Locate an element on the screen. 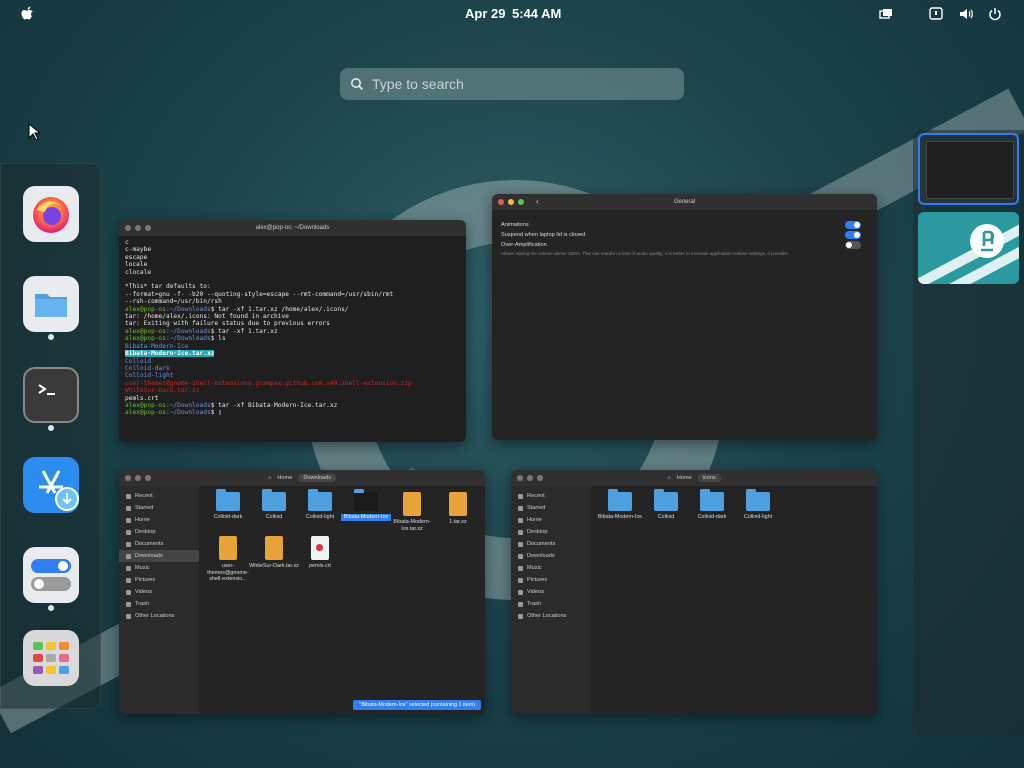 The width and height of the screenshot is (1024, 768). app-grid-icon is located at coordinates (51, 658).